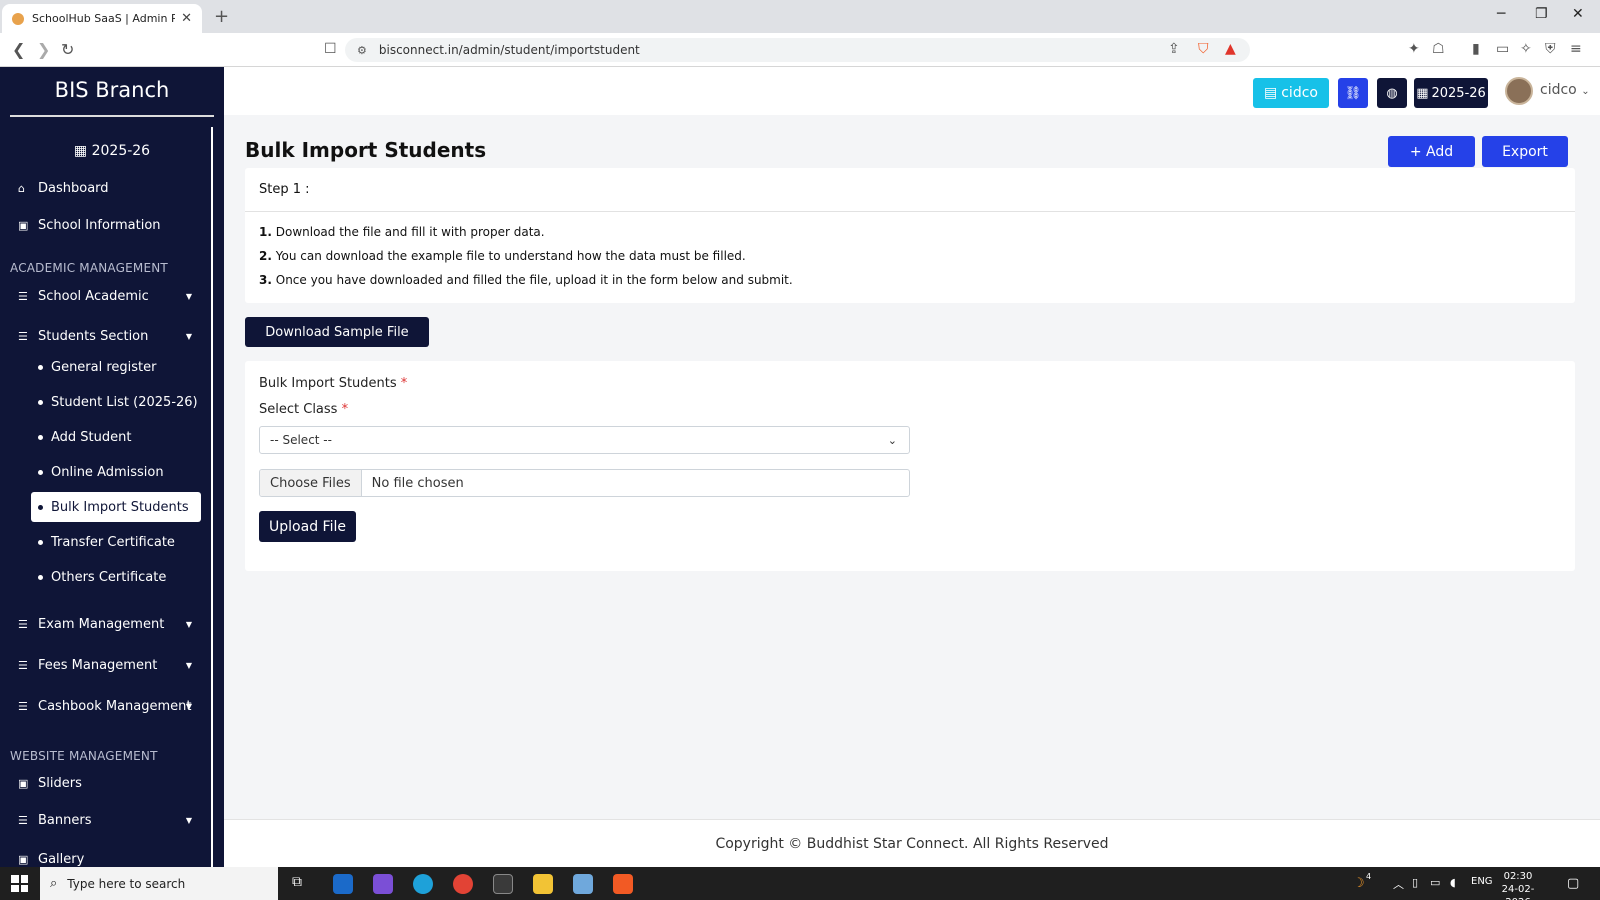 The height and width of the screenshot is (900, 1600). What do you see at coordinates (1353, 93) in the screenshot?
I see `link-button: ⛓` at bounding box center [1353, 93].